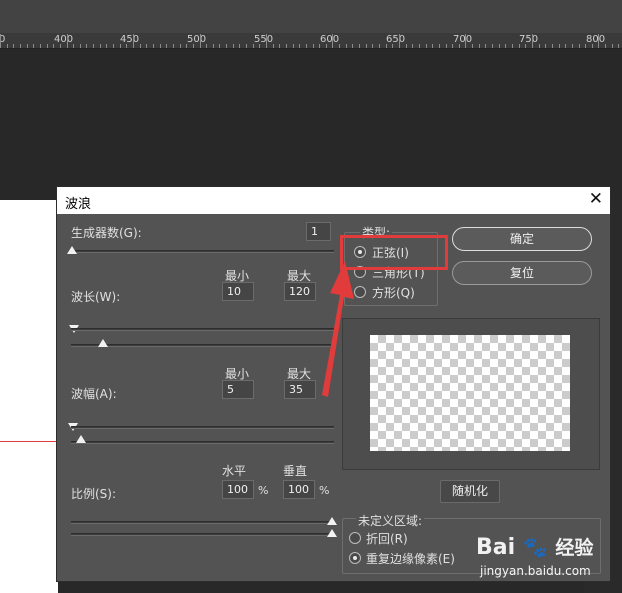  Describe the element at coordinates (106, 233) in the screenshot. I see `generators-label: 生成器数(G):` at that location.